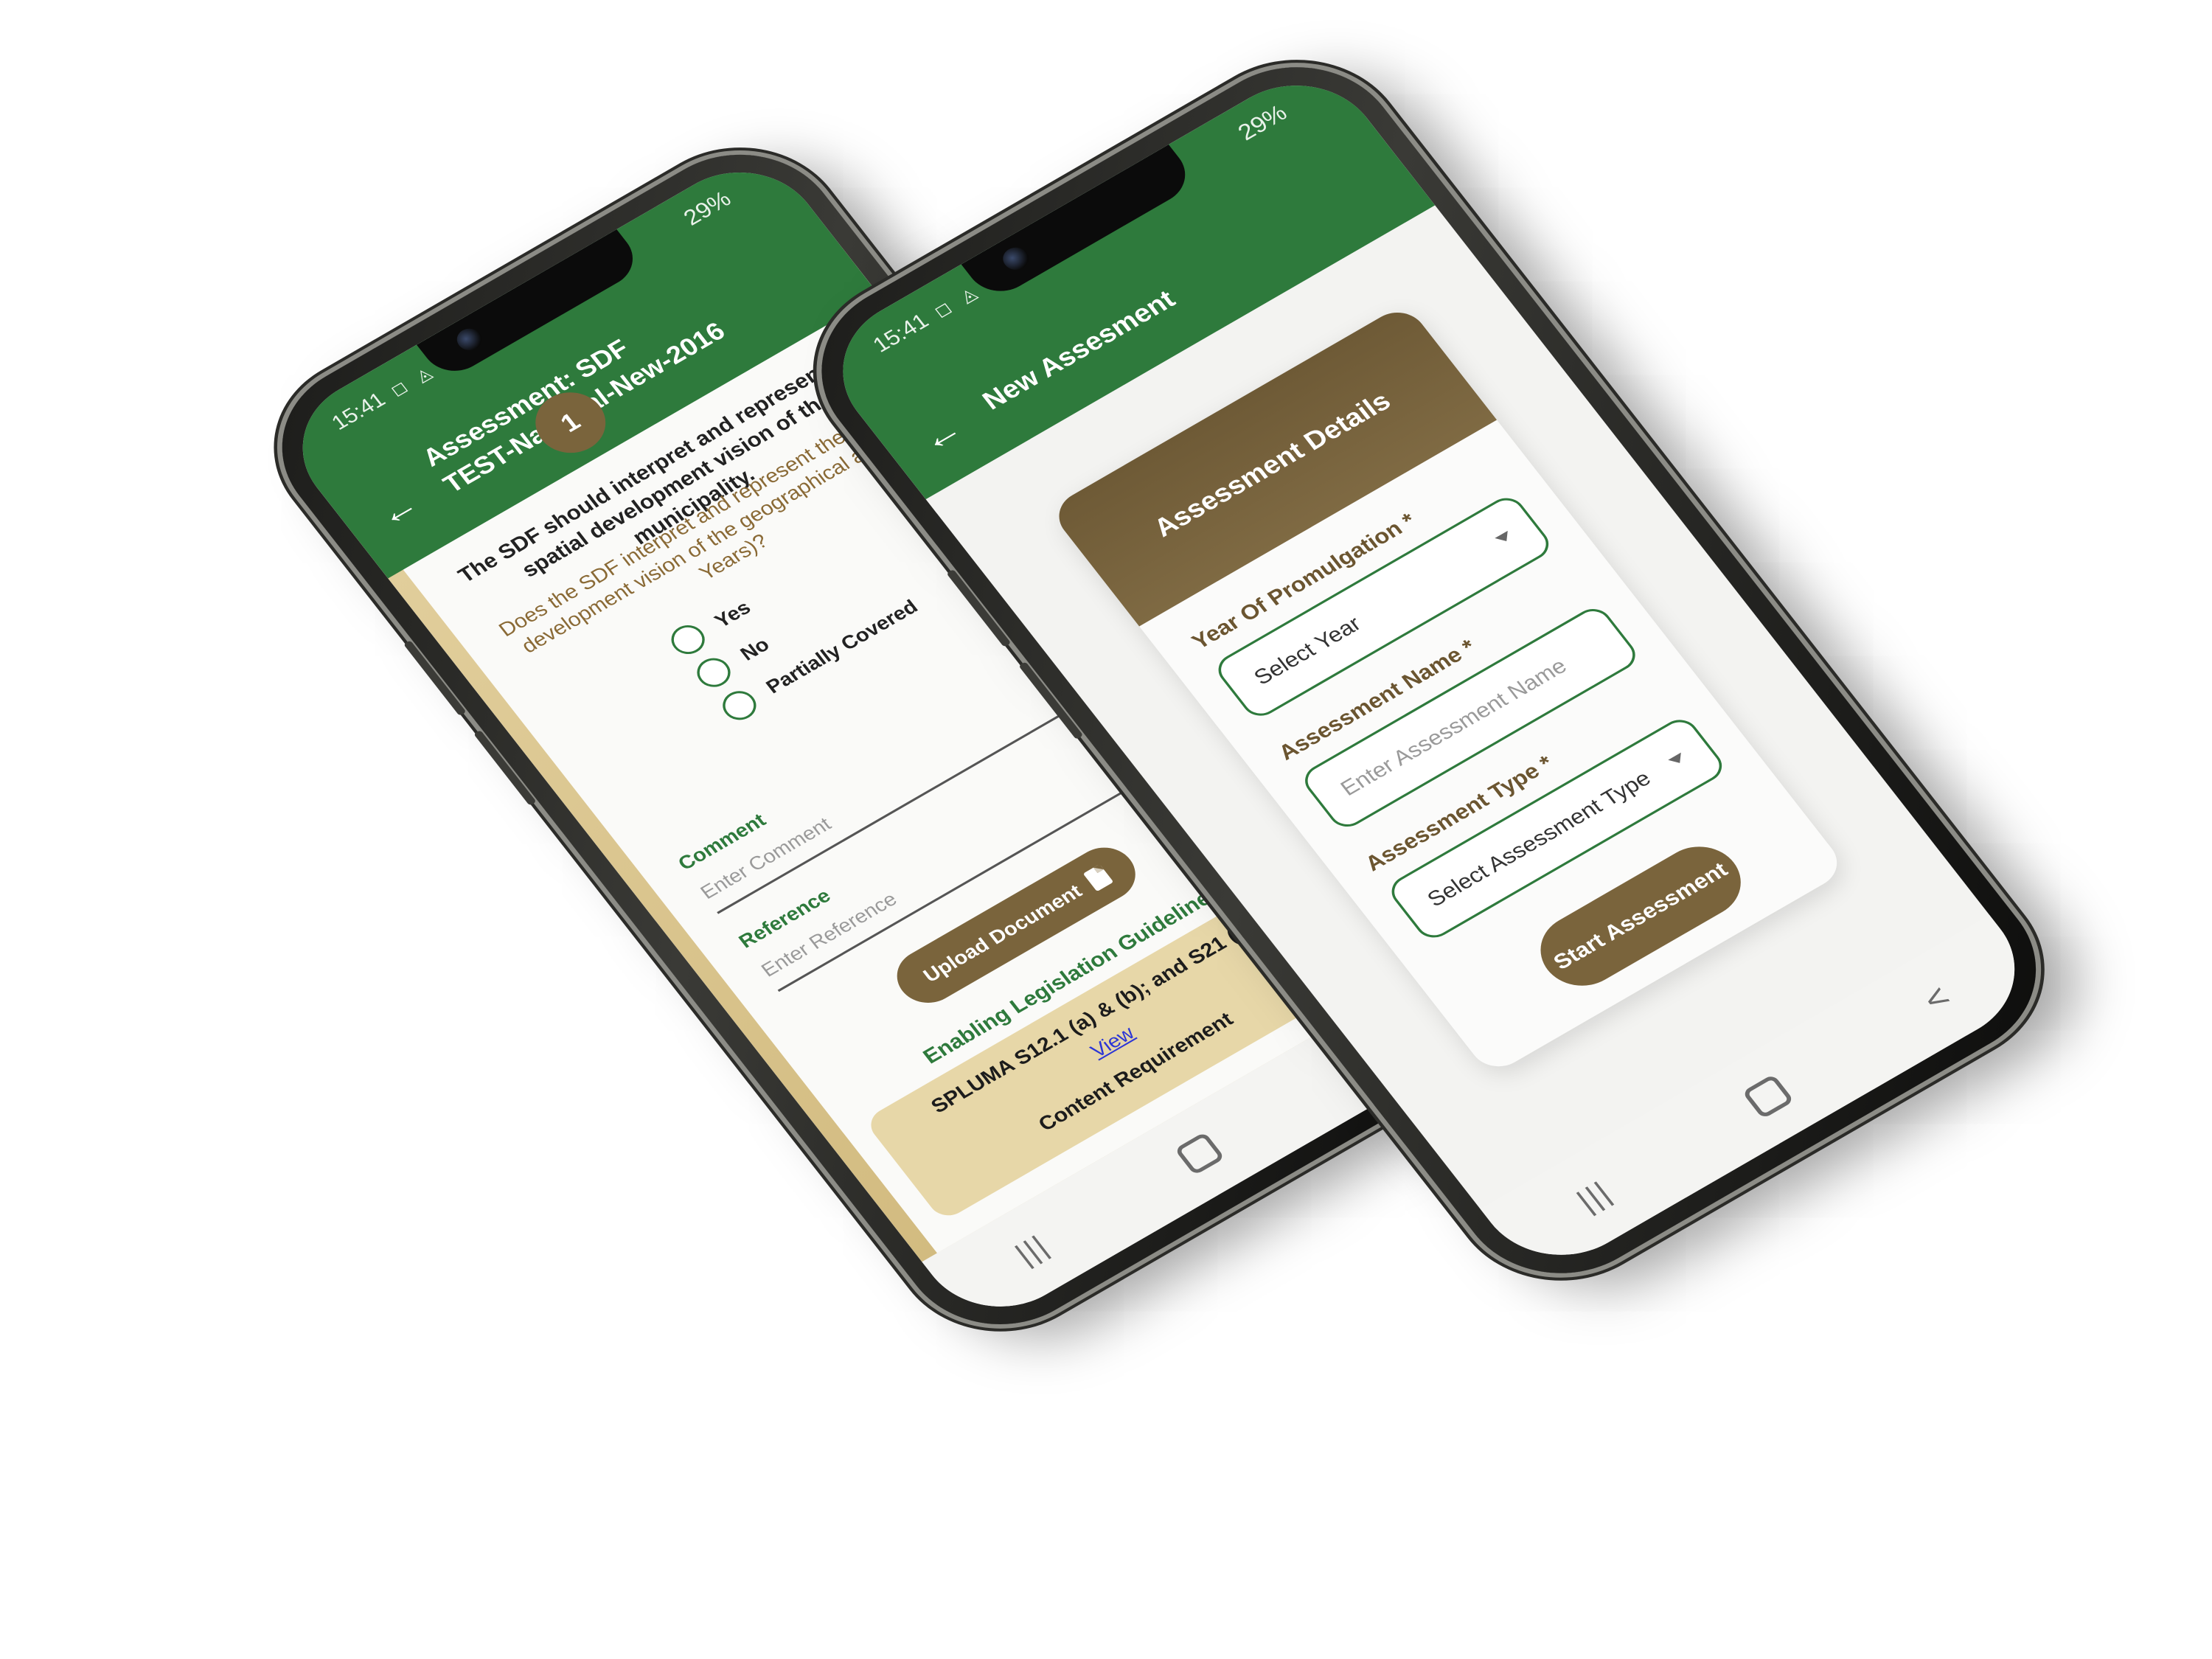  I want to click on radio-yes, so click(688, 639).